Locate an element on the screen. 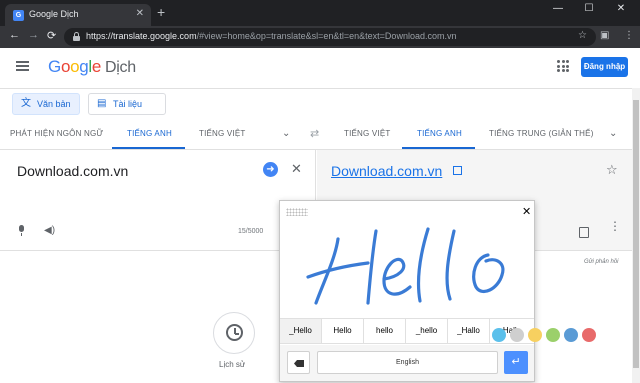 The height and width of the screenshot is (383, 640). google-apps-icon is located at coordinates (563, 66).